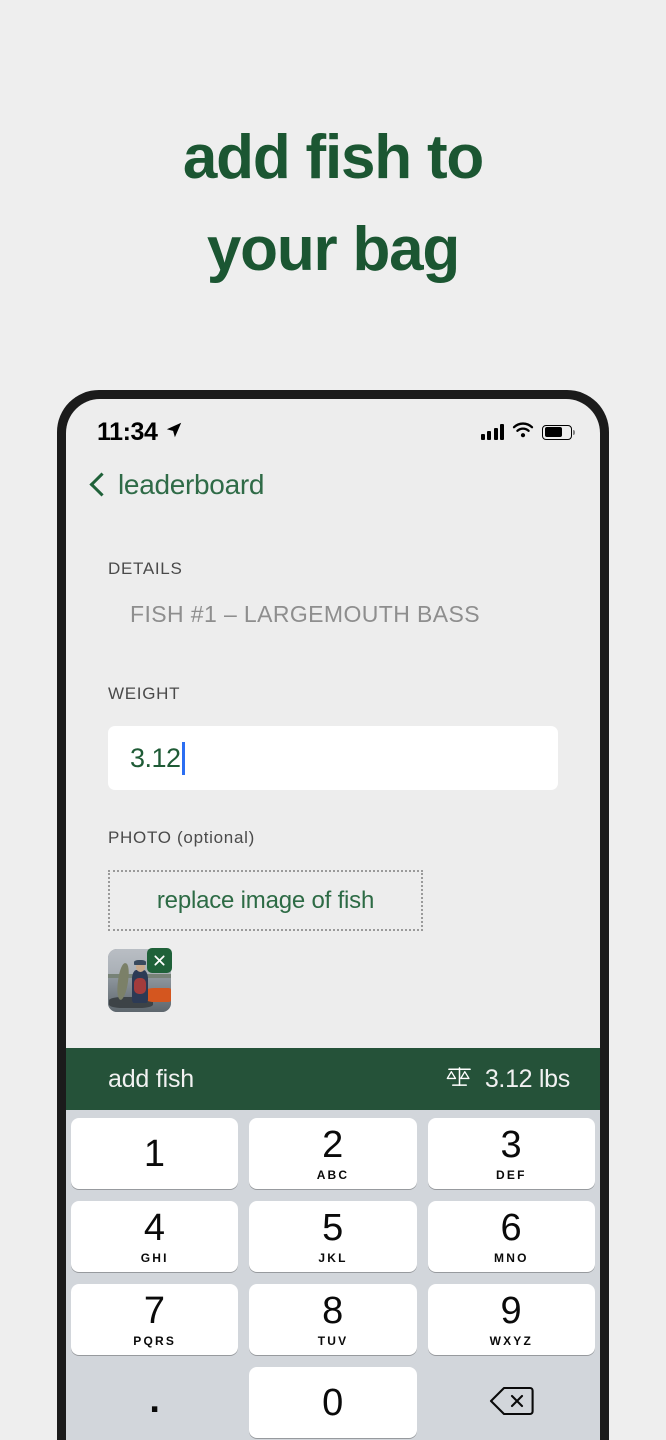 Image resolution: width=666 pixels, height=1440 pixels. I want to click on keypad-row: . 0, so click(333, 1402).